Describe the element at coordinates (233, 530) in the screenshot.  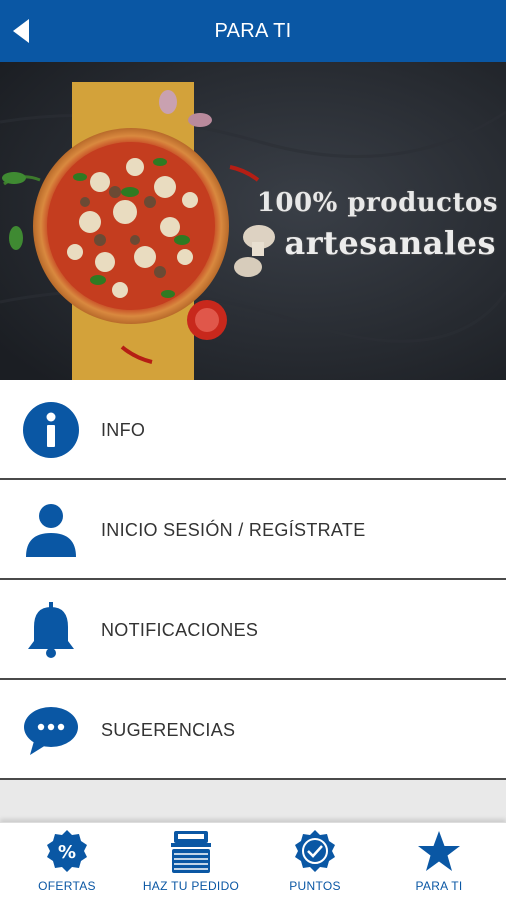
I see `menu-item-label: INICIO SESIÓN / REGÍSTRATE` at that location.